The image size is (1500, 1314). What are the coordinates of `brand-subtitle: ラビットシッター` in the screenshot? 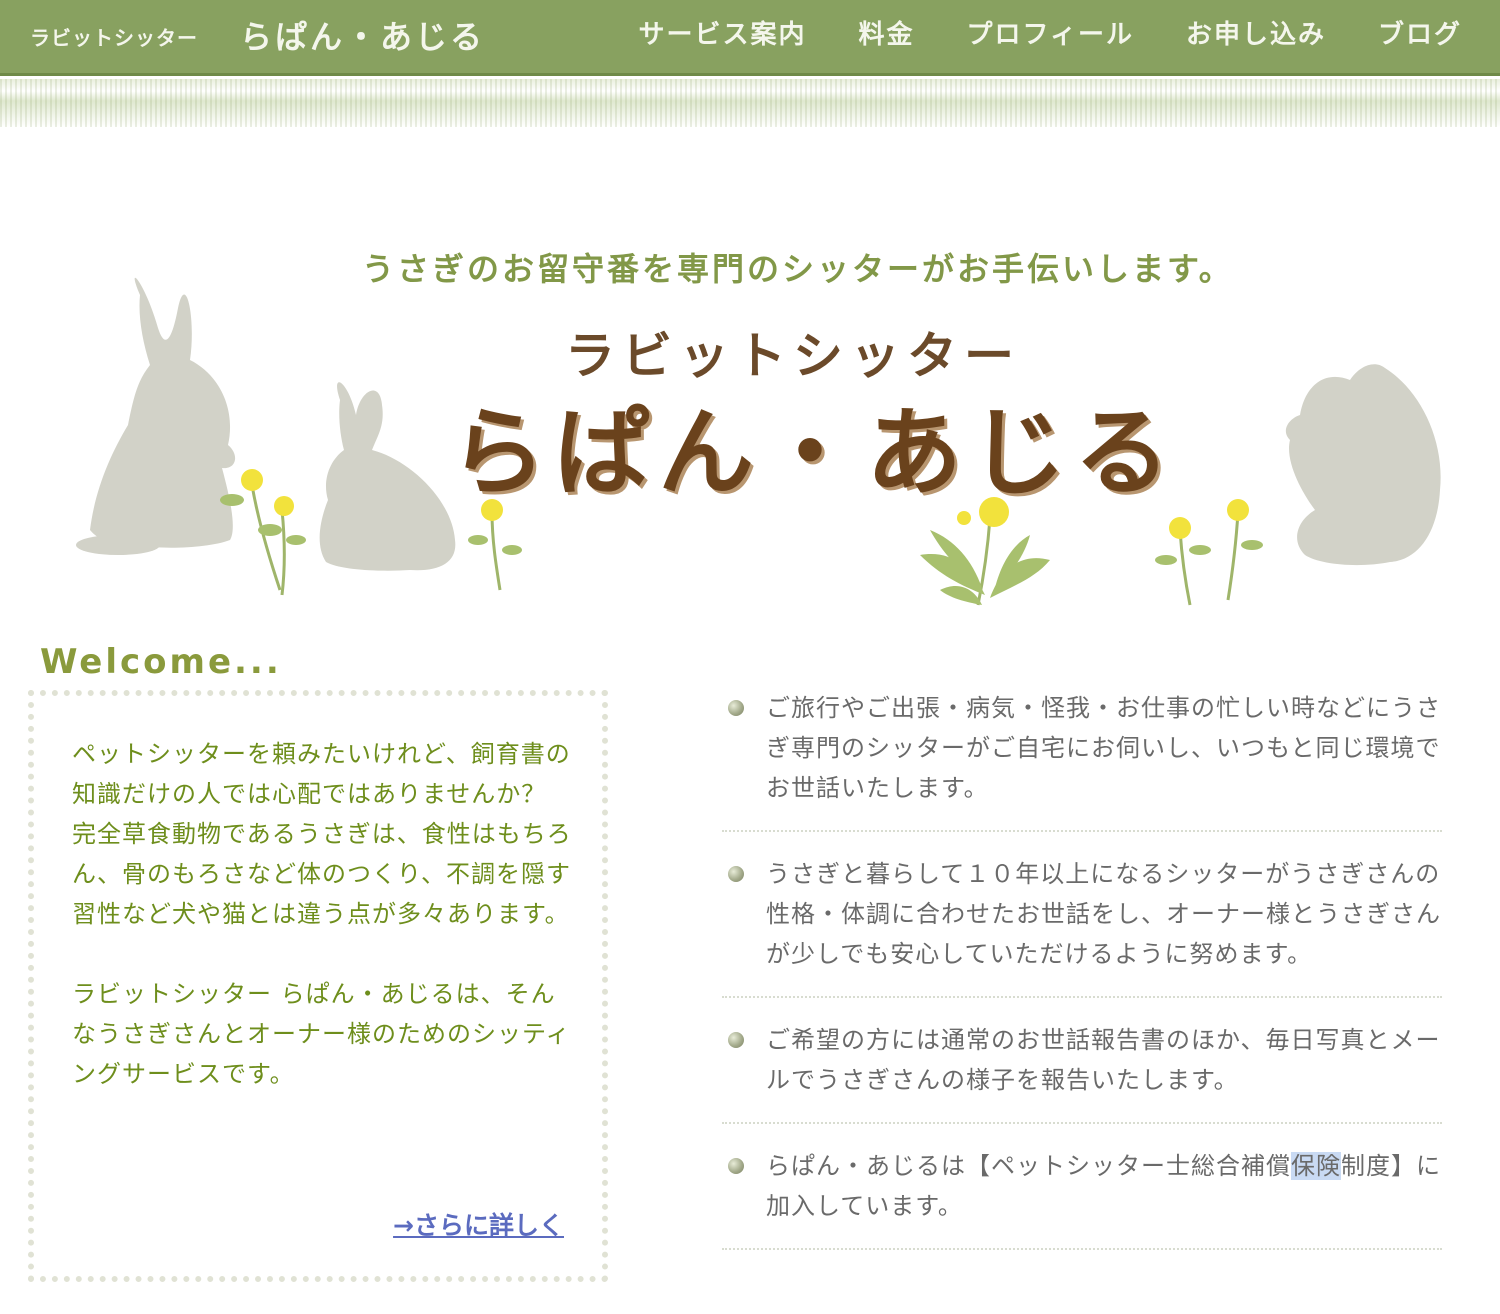 It's located at (114, 38).